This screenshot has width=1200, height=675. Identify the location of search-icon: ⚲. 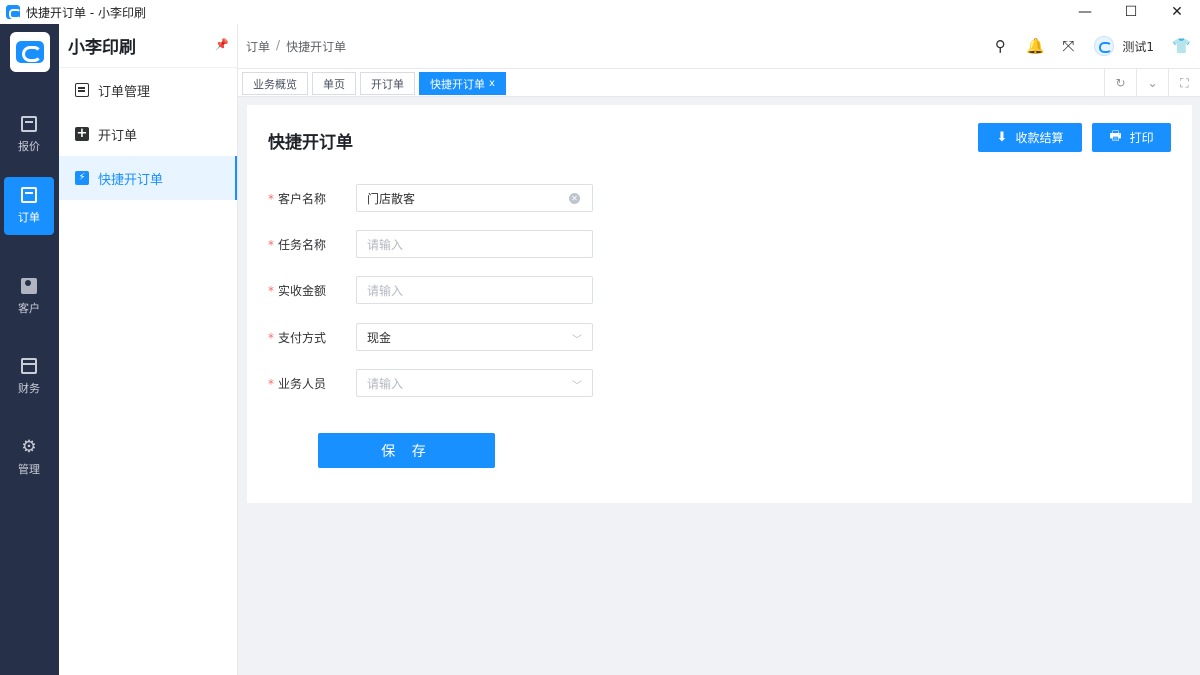
(1000, 46).